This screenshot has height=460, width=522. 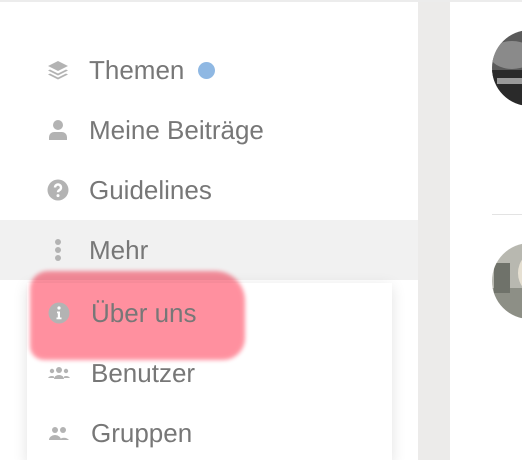 I want to click on more-vertical-icon, so click(x=58, y=250).